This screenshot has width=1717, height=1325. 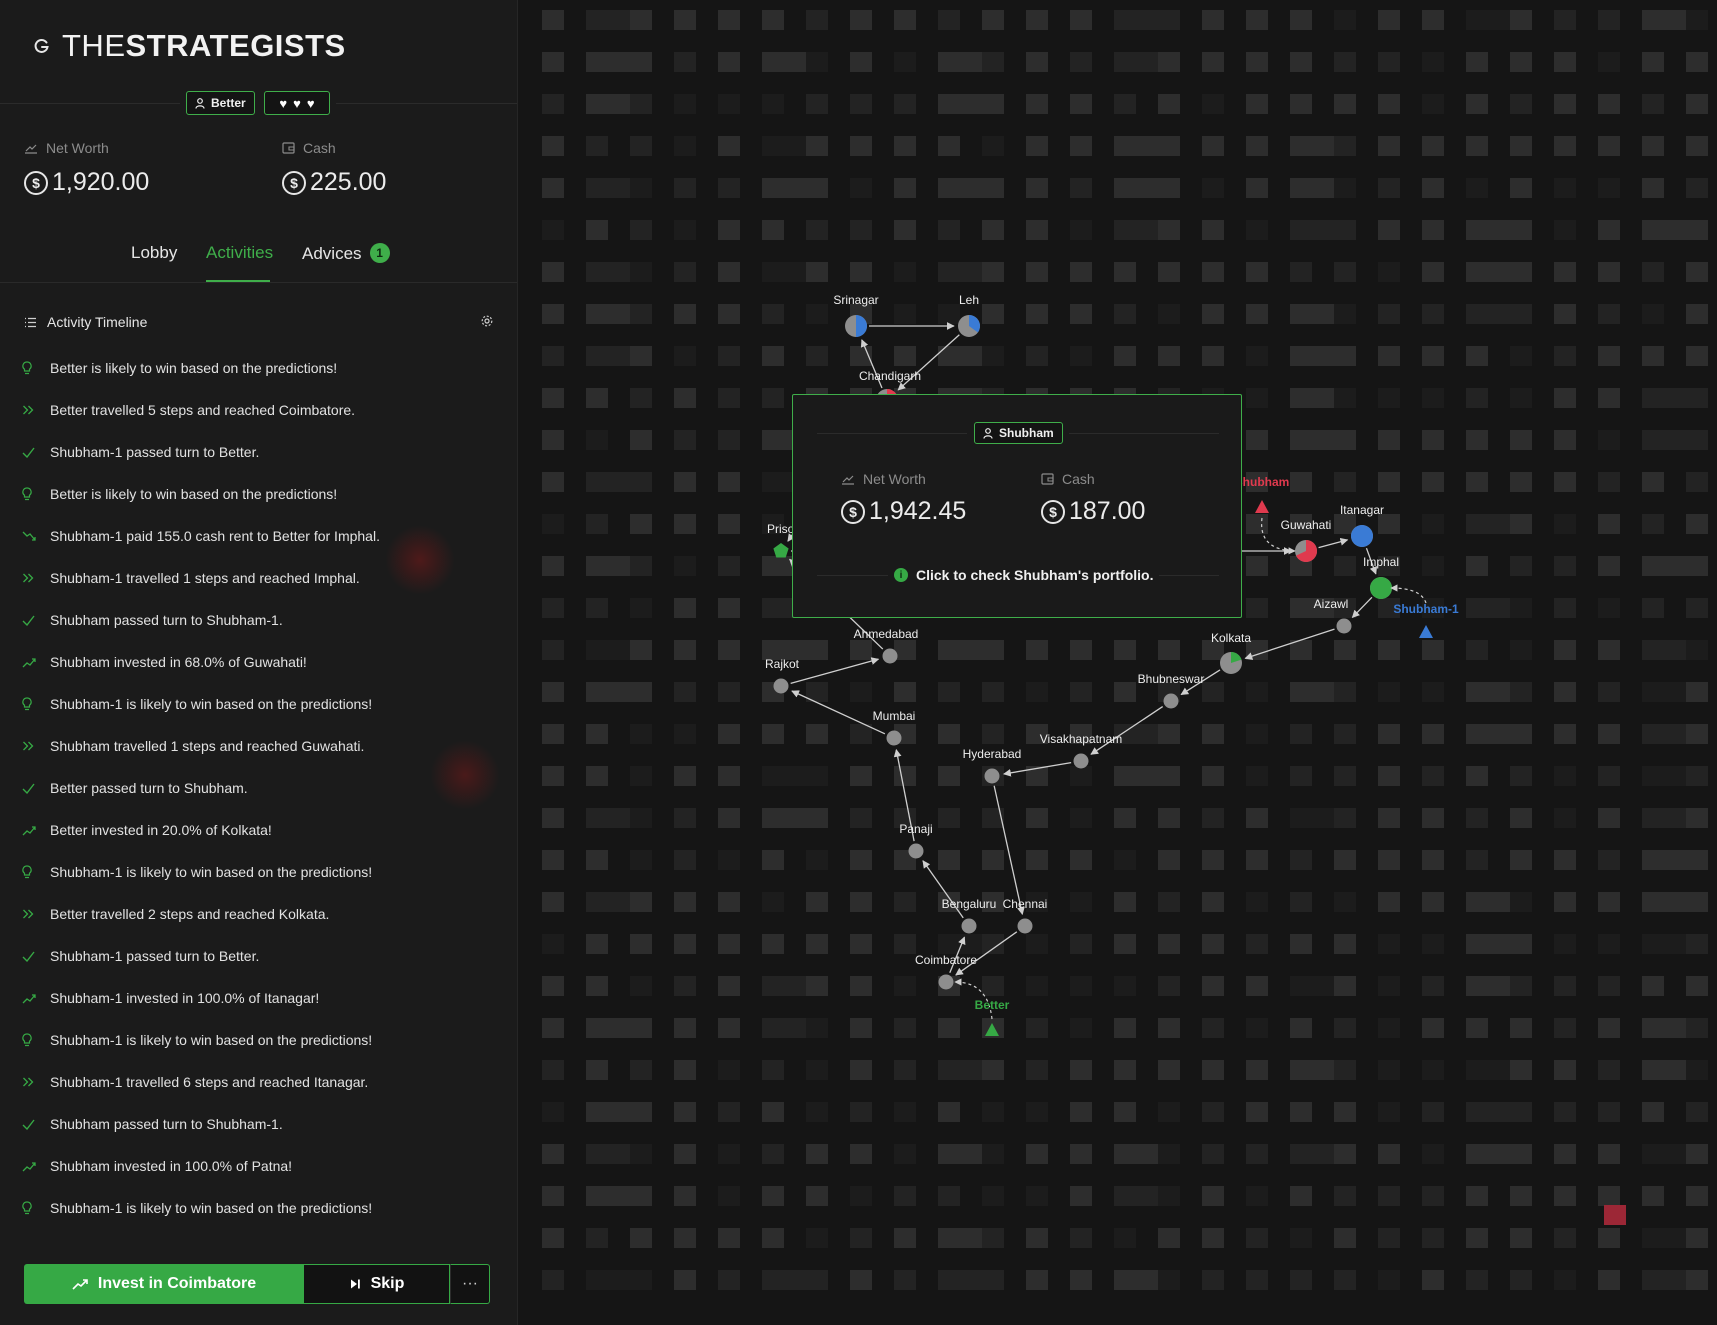 What do you see at coordinates (1025, 904) in the screenshot?
I see `city-label: Chennai` at bounding box center [1025, 904].